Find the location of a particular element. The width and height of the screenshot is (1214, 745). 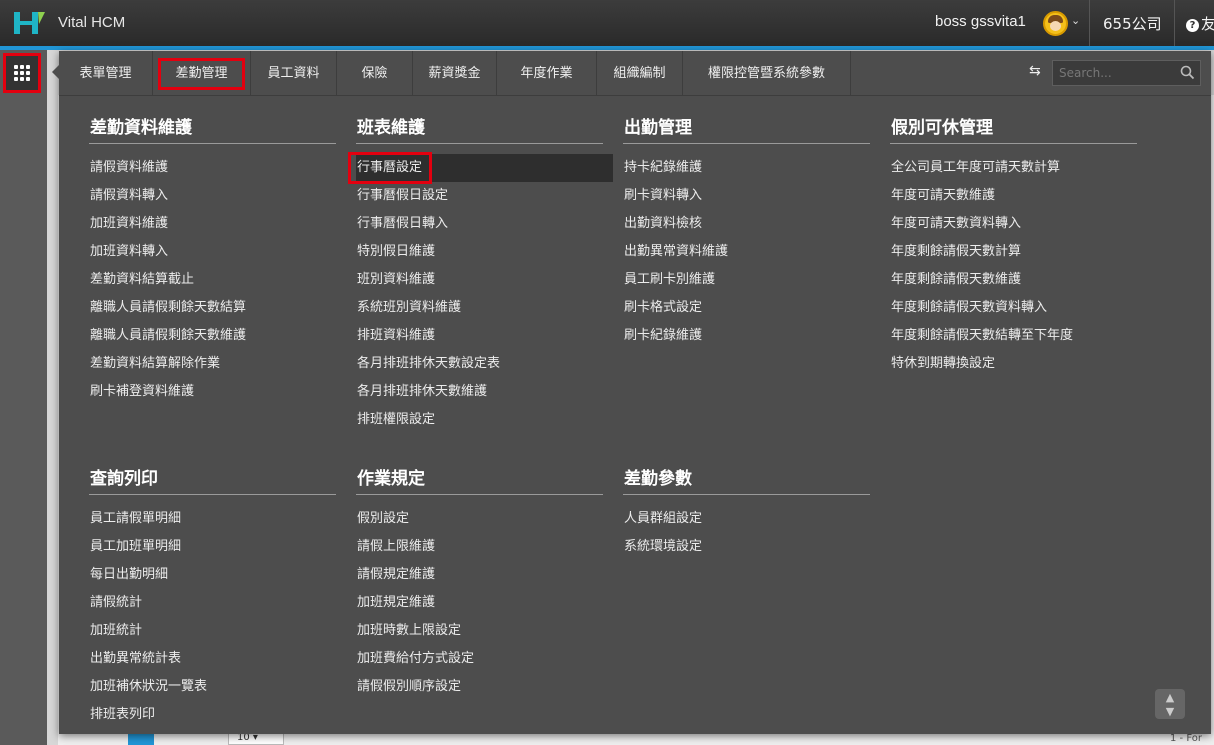

menu-item: 人員群組設定 is located at coordinates (746, 519).